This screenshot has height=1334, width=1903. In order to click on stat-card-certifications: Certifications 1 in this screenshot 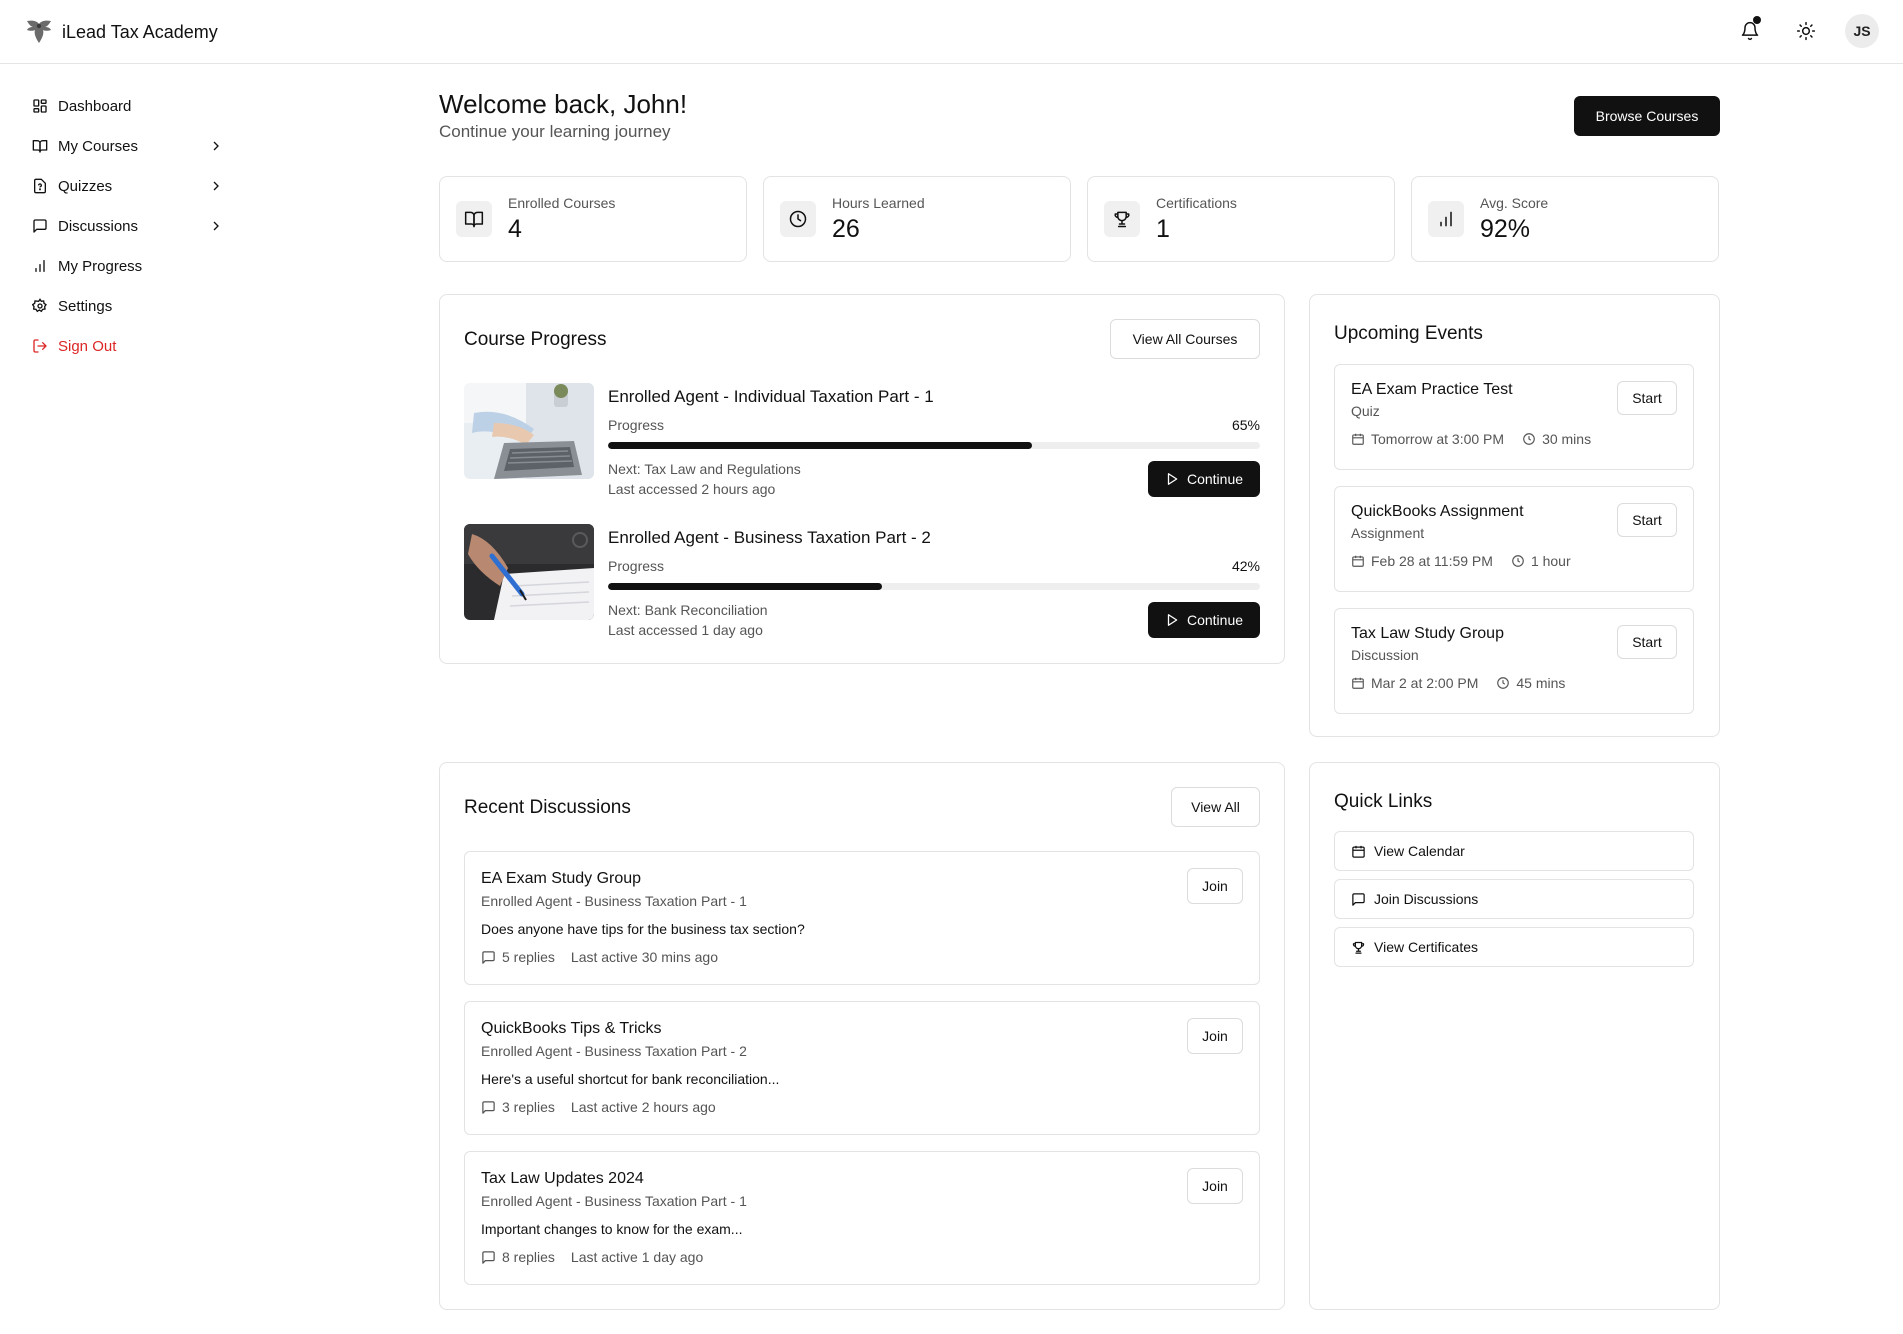, I will do `click(1241, 219)`.